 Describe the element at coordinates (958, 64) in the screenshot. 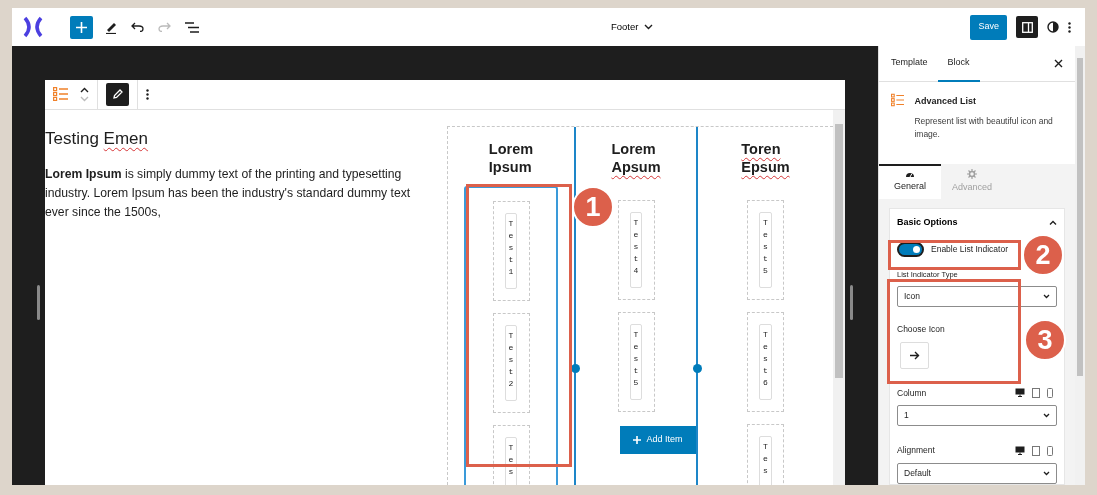

I see `sidebar-tab: Block` at that location.